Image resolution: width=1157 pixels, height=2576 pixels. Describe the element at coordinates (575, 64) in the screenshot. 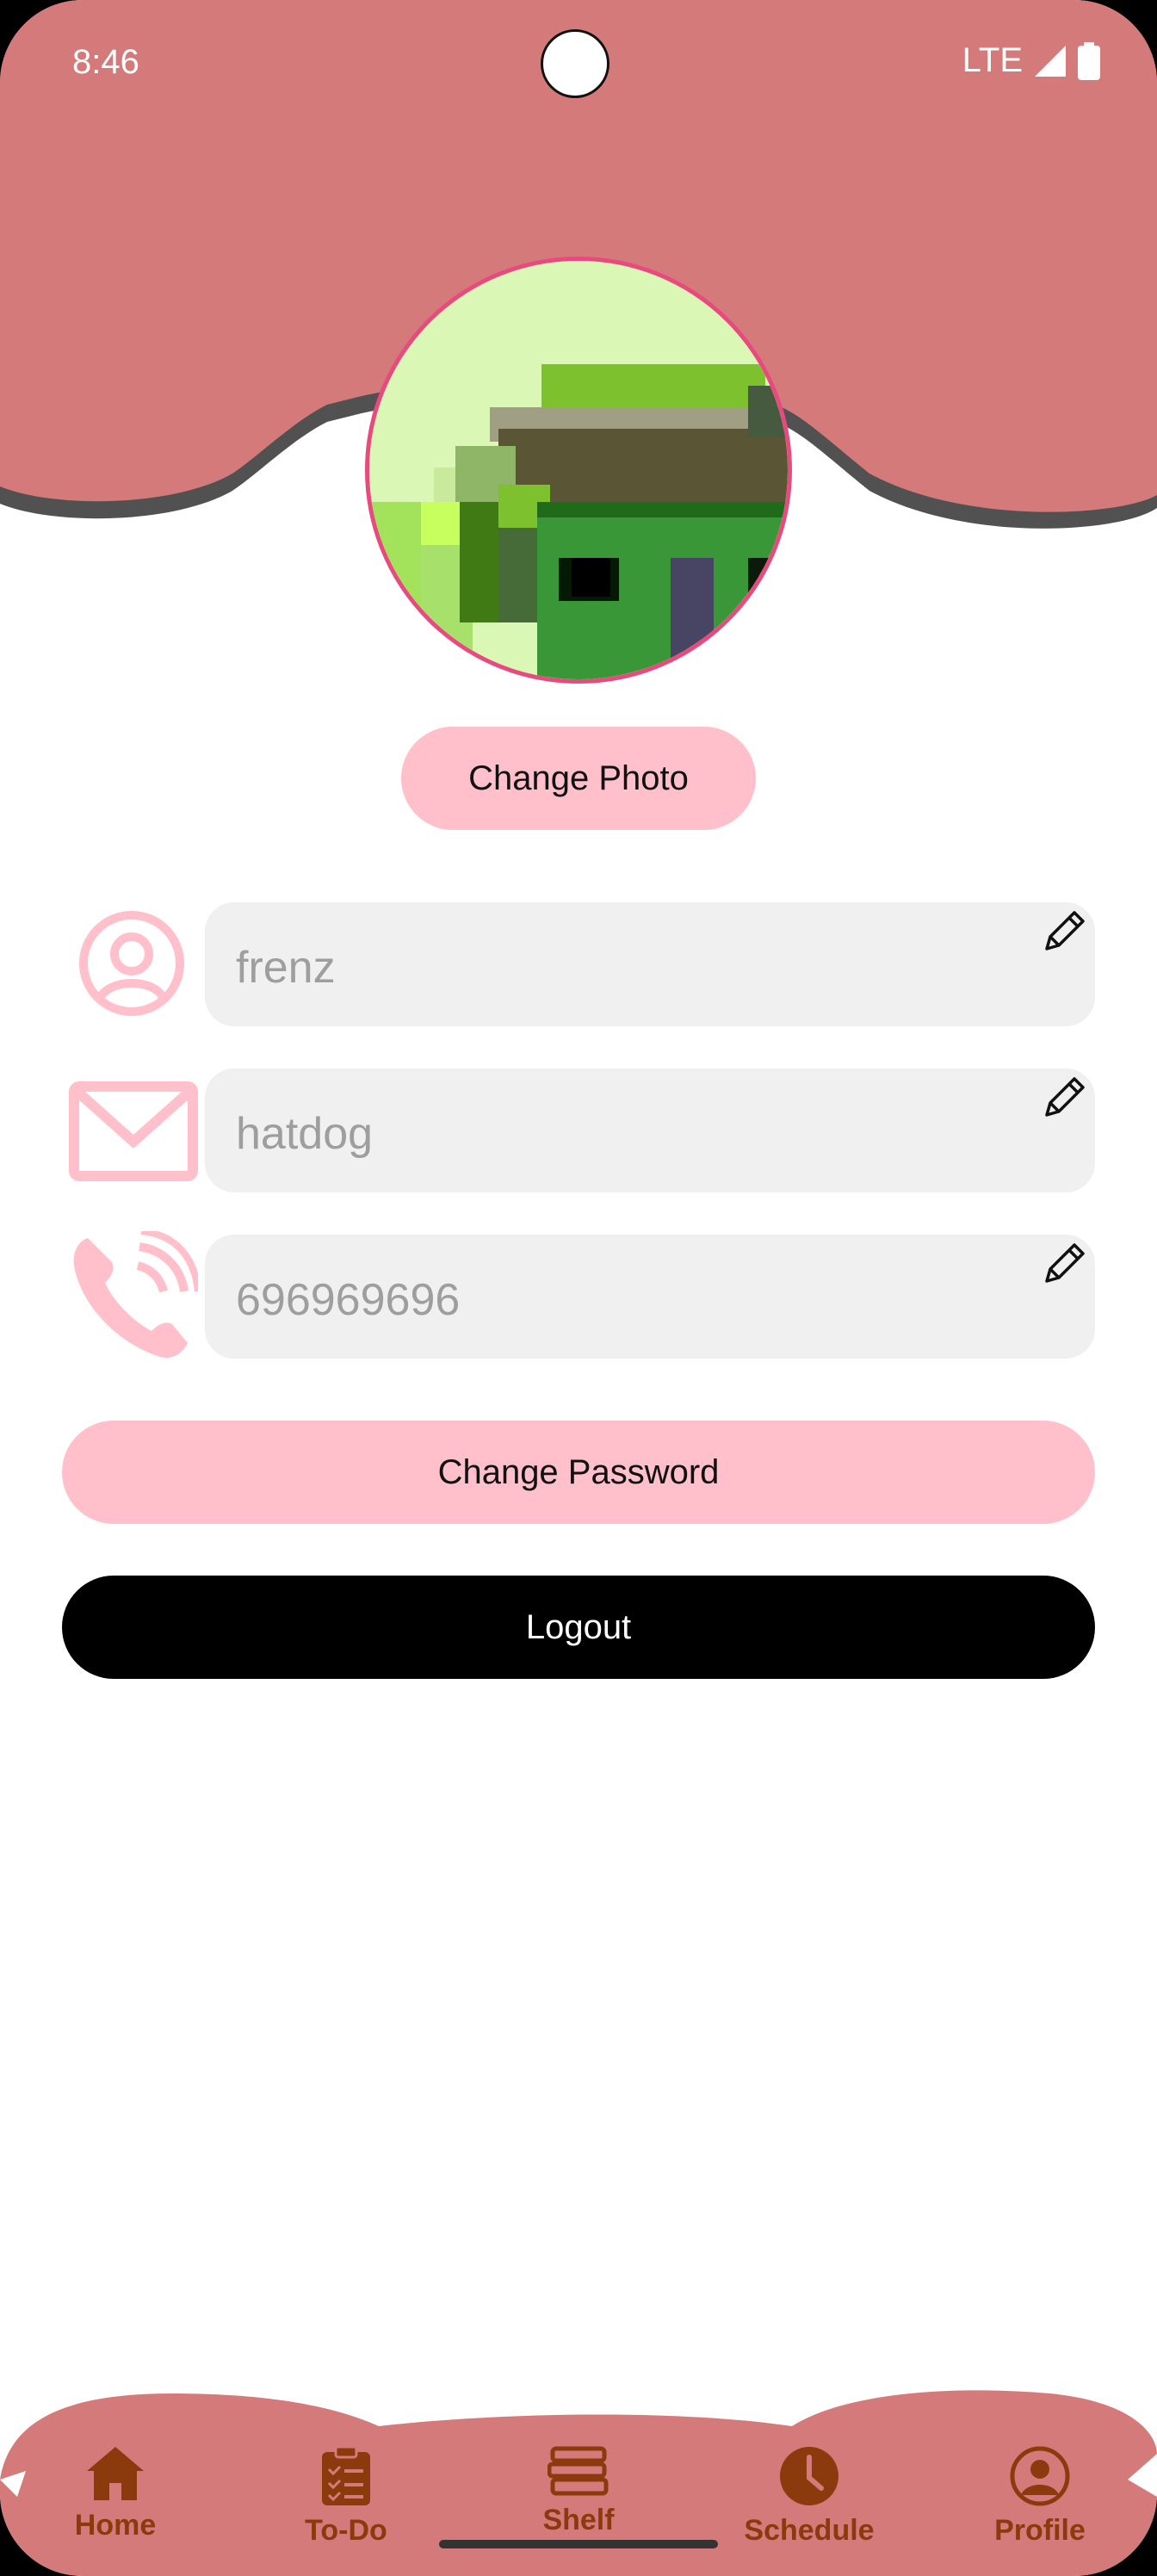

I see `camera-cutout` at that location.